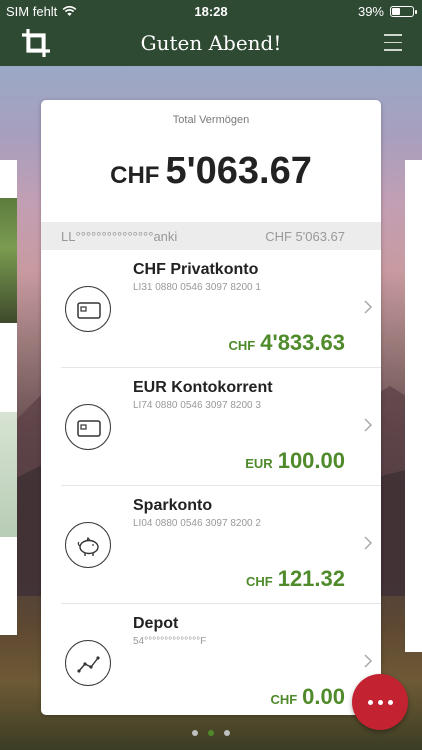 Image resolution: width=422 pixels, height=750 pixels. I want to click on total-currency: CHF, so click(135, 175).